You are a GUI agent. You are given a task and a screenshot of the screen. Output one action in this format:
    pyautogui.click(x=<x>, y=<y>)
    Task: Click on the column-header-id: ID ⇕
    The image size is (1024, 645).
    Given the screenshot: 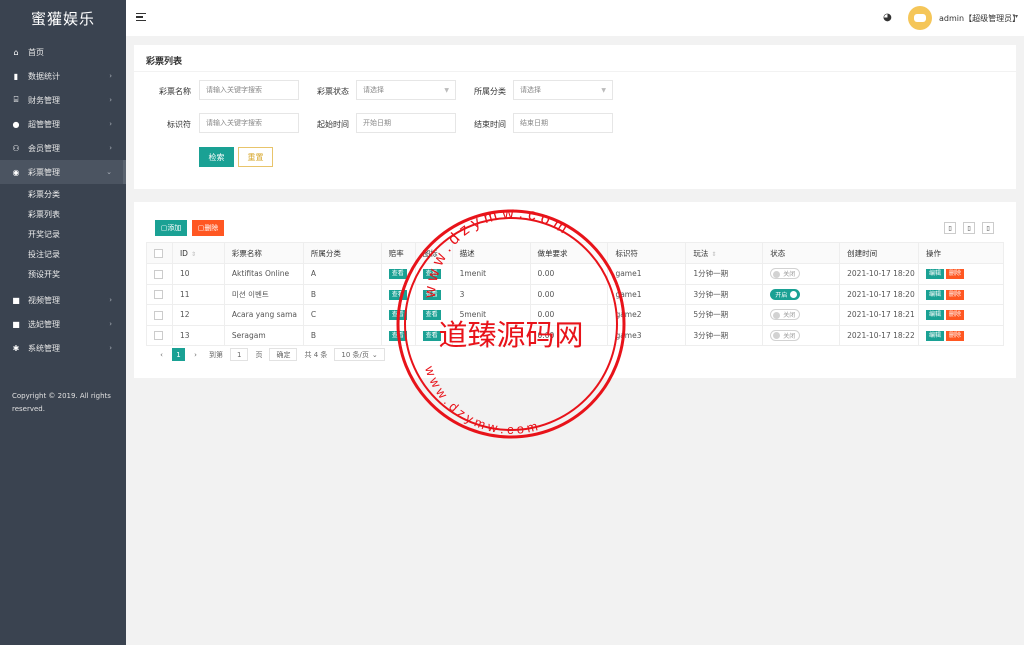 What is the action you would take?
    pyautogui.click(x=198, y=253)
    